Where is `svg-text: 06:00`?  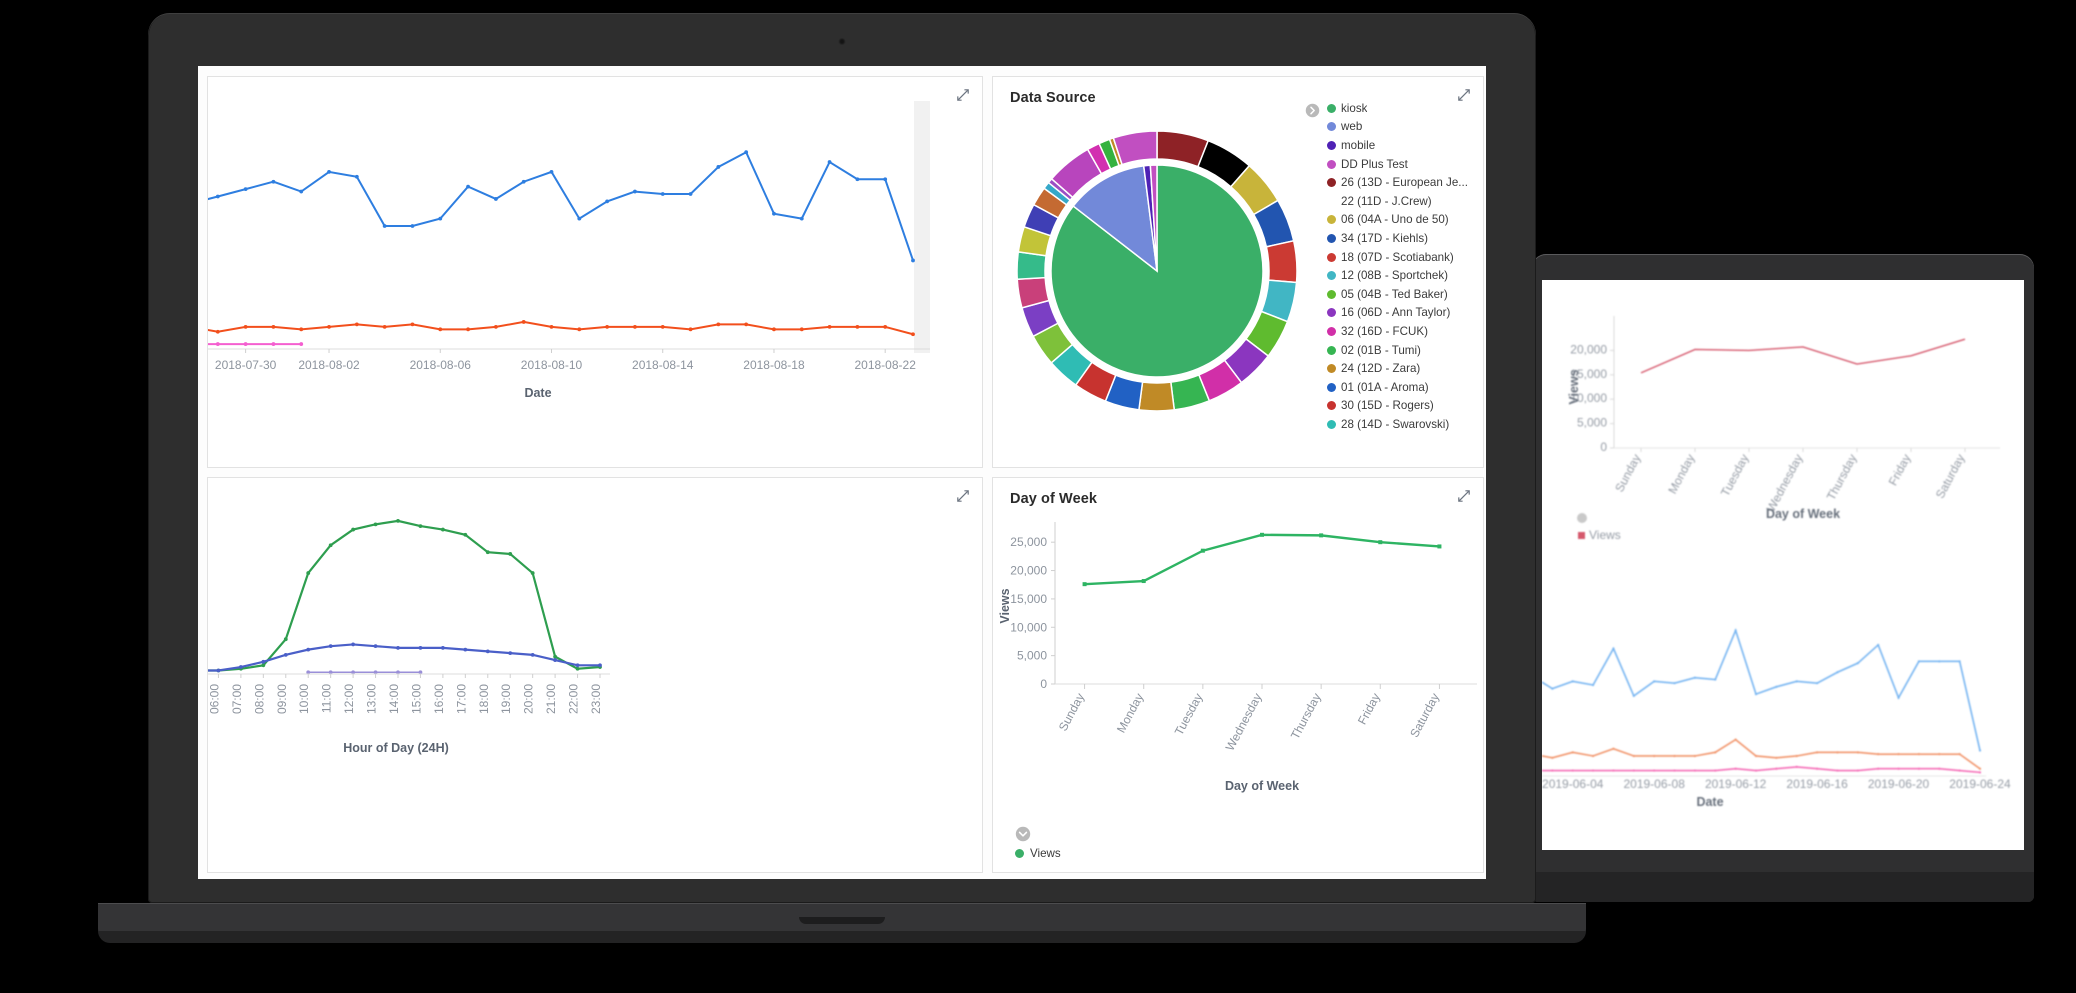
svg-text: 06:00 is located at coordinates (214, 699).